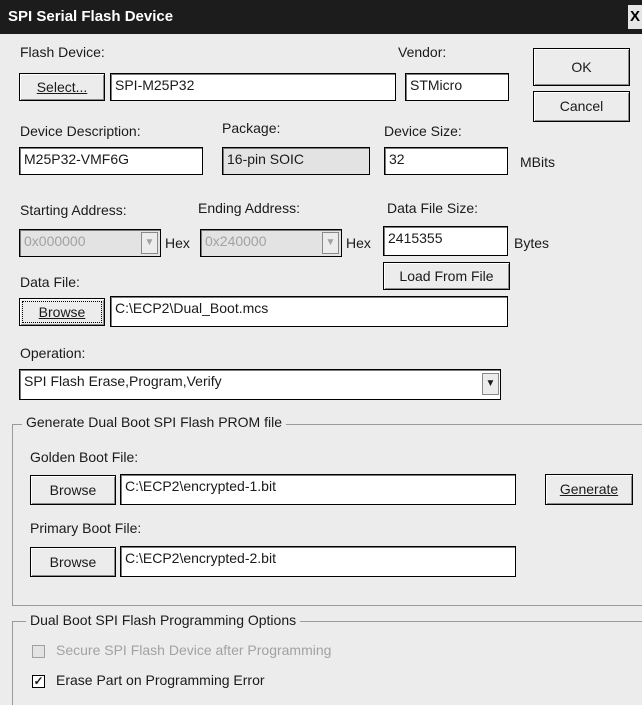  I want to click on vendor-field: STMicro, so click(457, 87).